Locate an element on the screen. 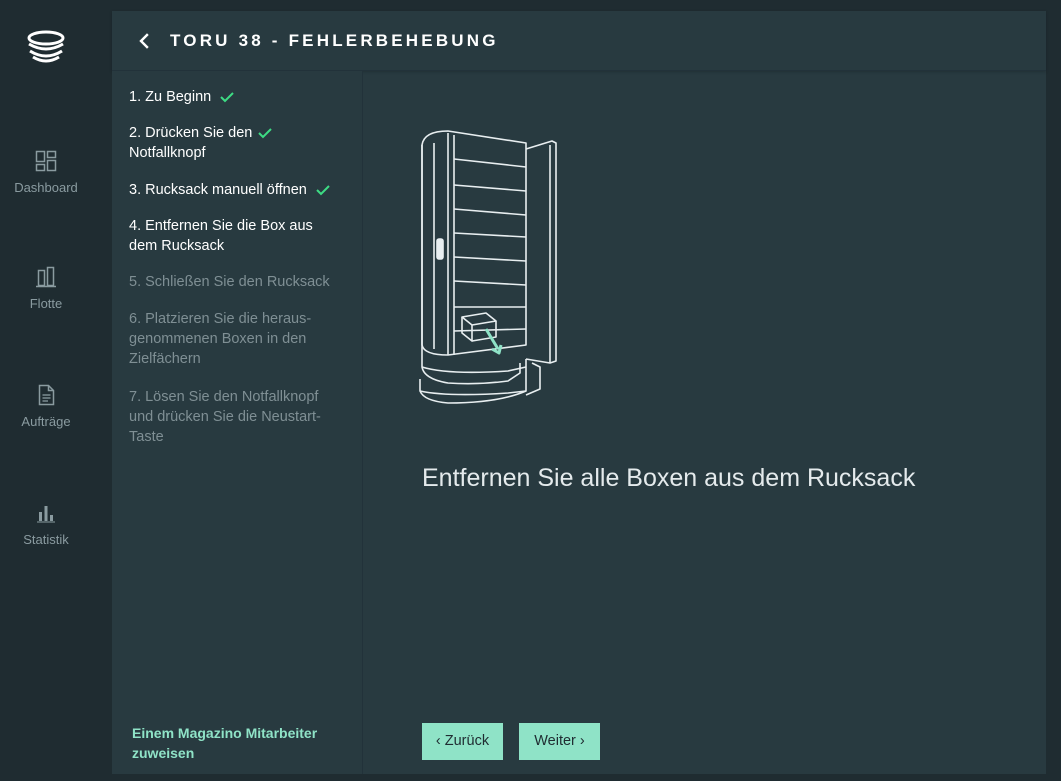  step-label: 1. Zu Beginn is located at coordinates (170, 97).